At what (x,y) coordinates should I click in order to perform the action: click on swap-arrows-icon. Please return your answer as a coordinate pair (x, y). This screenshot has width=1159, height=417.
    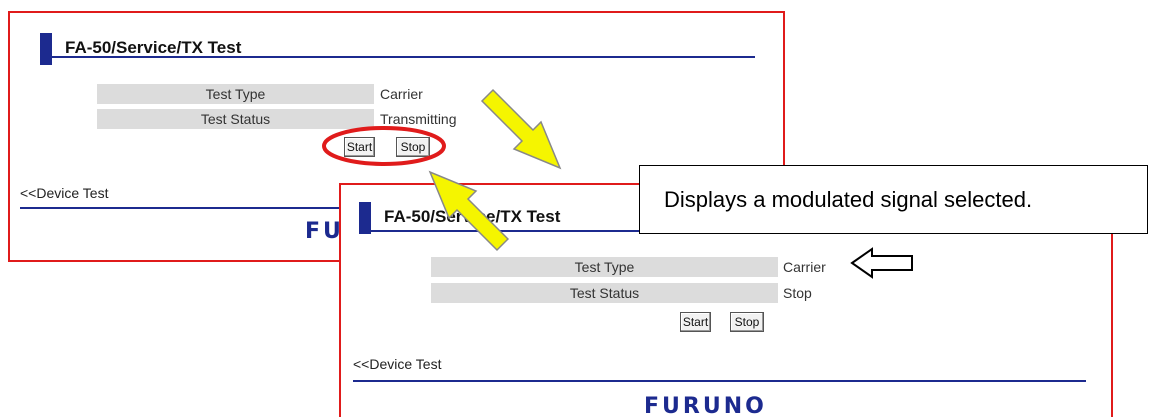
    Looking at the image, I should click on (495, 170).